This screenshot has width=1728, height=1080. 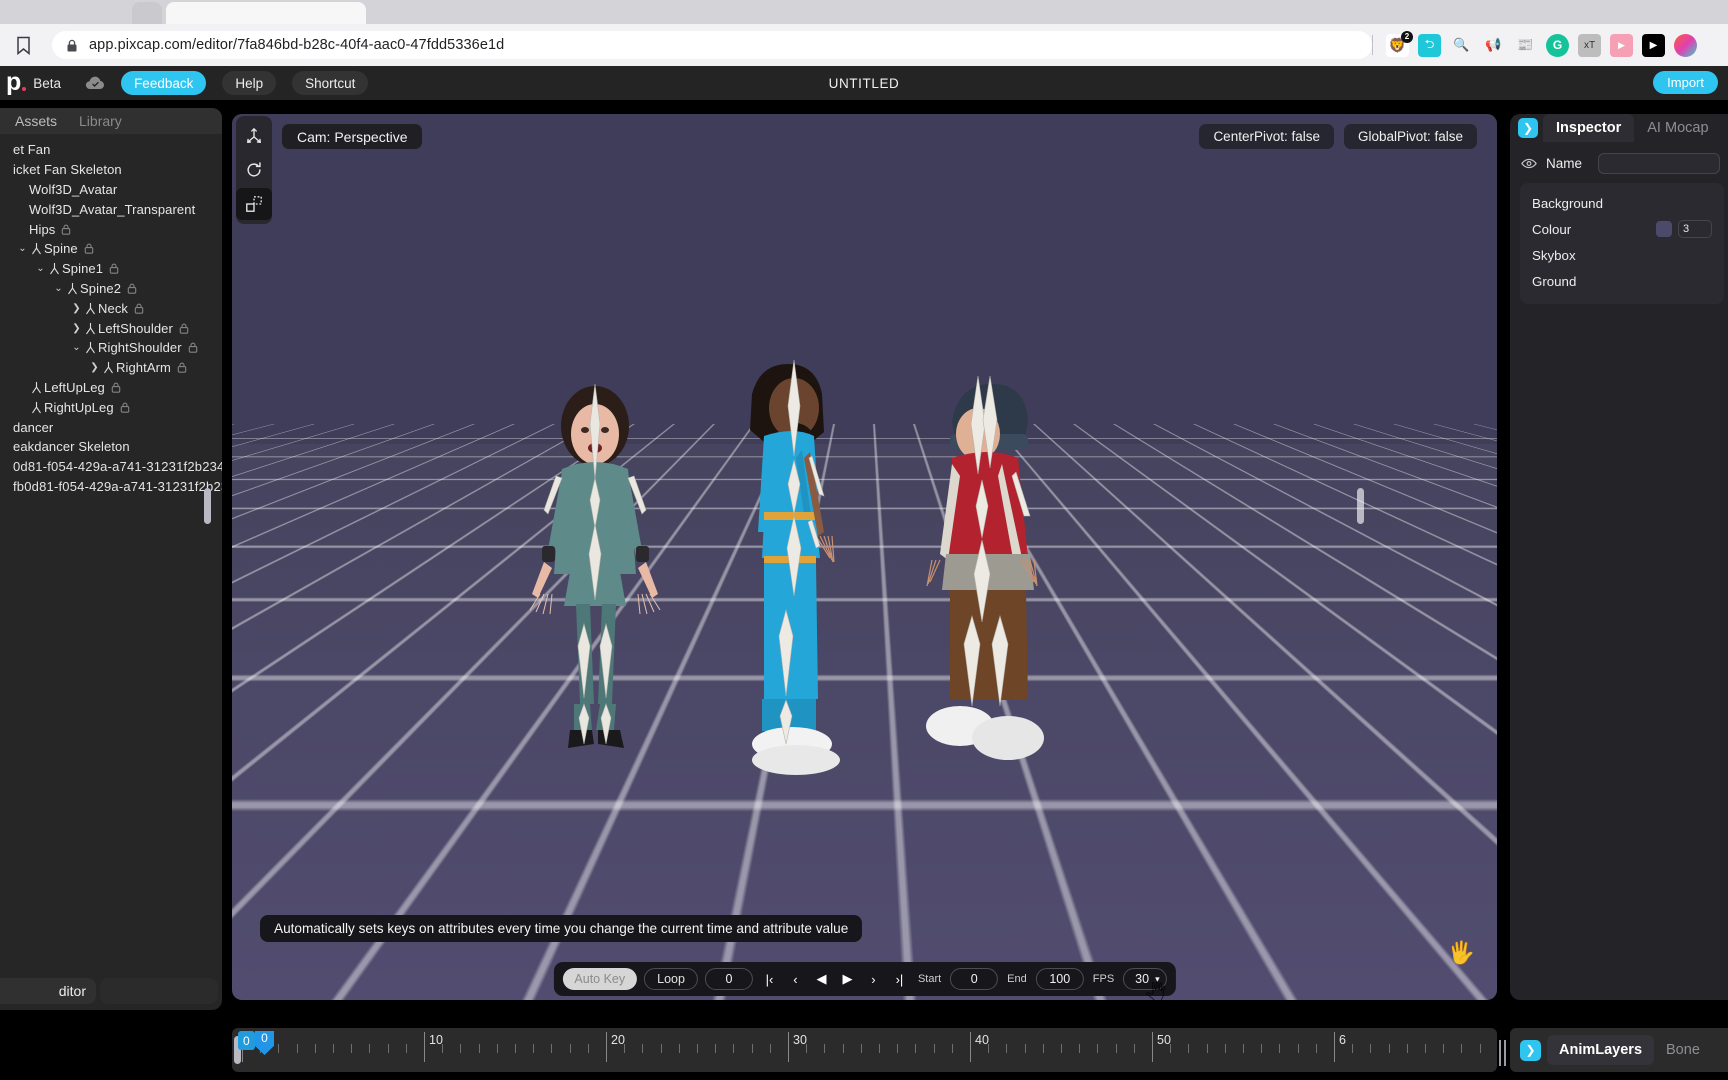 I want to click on name-input, so click(x=1659, y=163).